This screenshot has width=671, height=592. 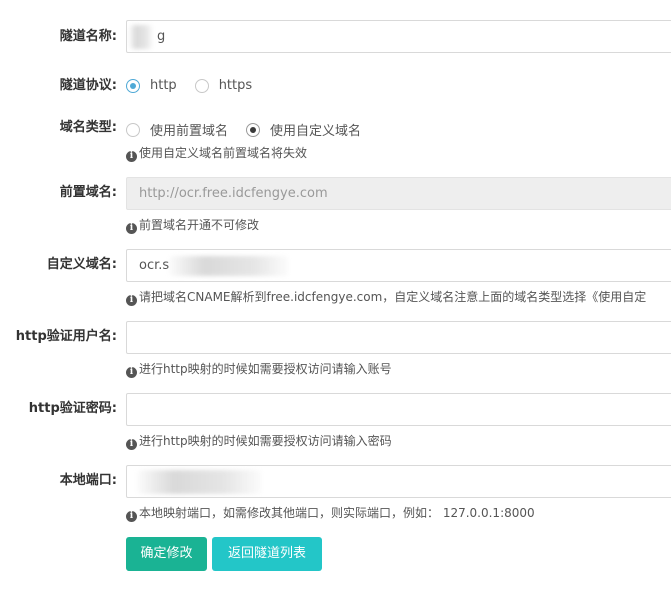 What do you see at coordinates (267, 554) in the screenshot?
I see `back-to-tunnel-list-button: 返回隧道列表` at bounding box center [267, 554].